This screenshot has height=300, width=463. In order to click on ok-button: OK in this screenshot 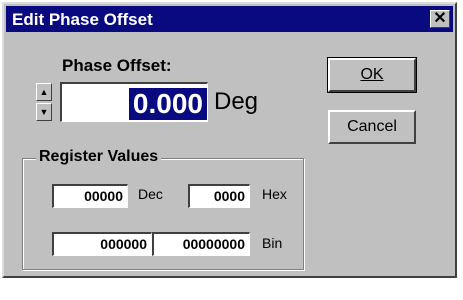, I will do `click(372, 75)`.